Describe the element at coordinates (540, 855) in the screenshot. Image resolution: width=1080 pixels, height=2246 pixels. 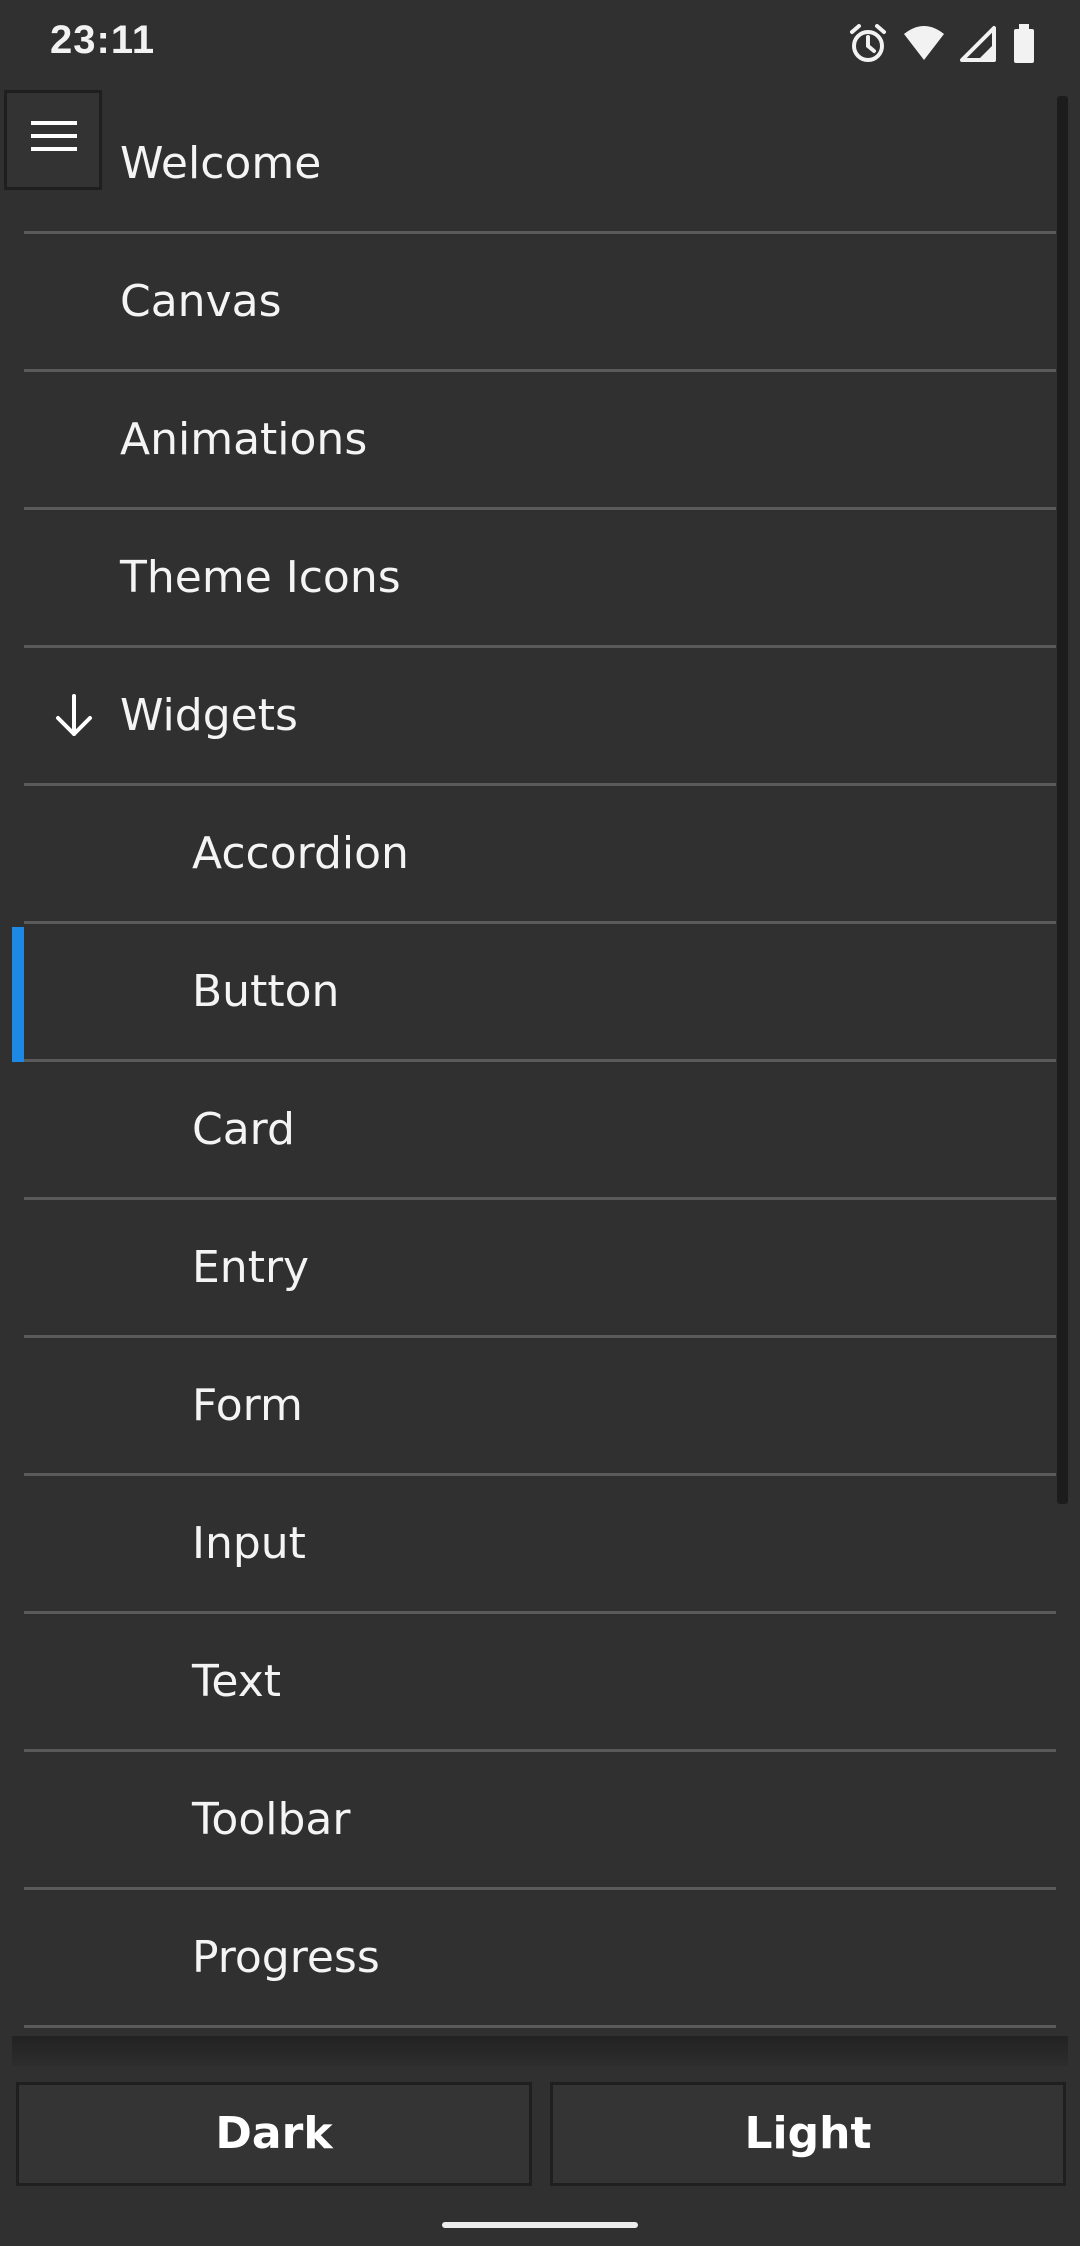
I see `nav-item-accordion: Accordion` at that location.